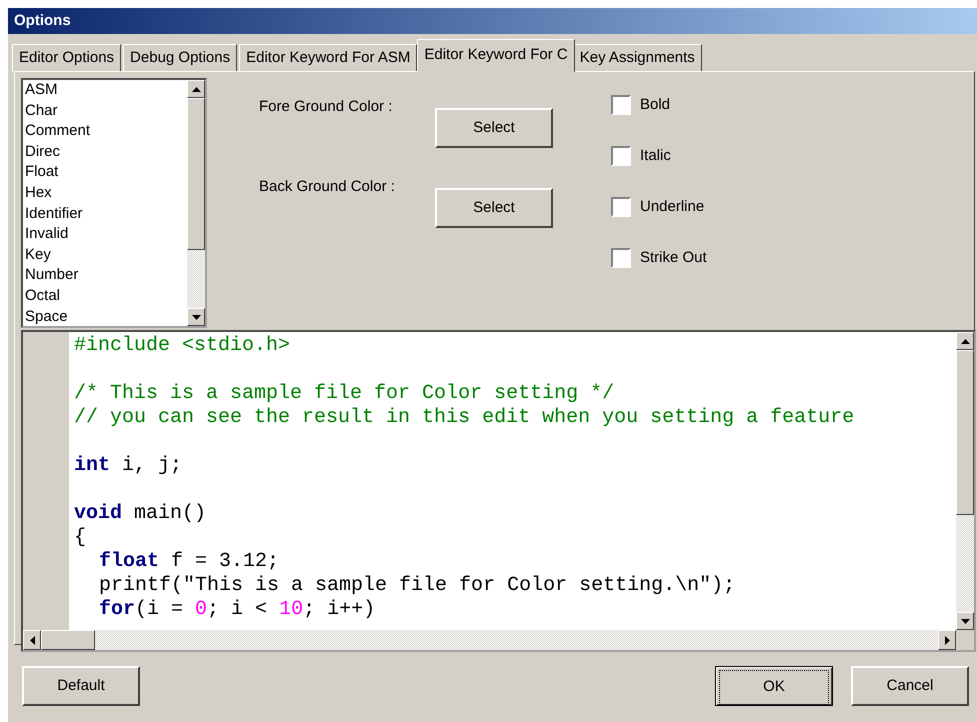  I want to click on left-arrow-icon, so click(32, 640).